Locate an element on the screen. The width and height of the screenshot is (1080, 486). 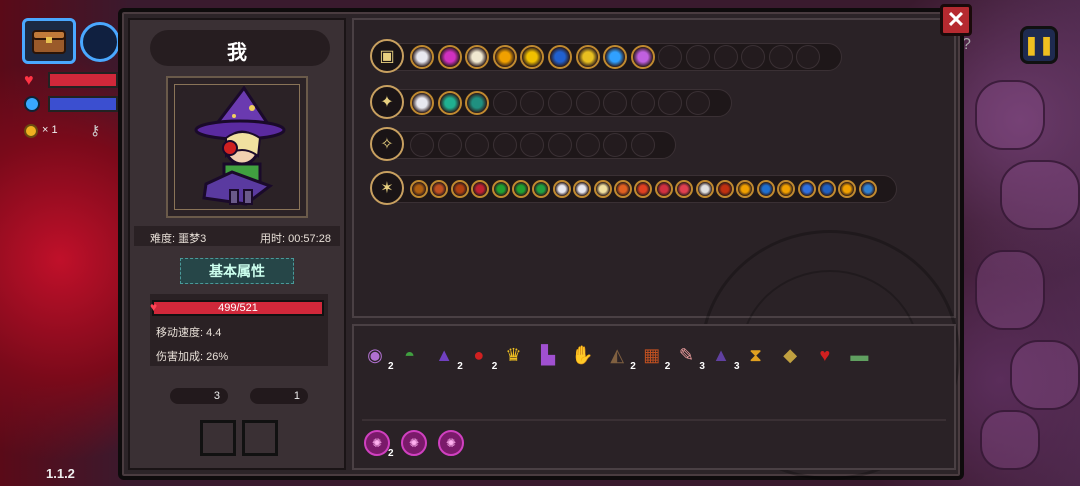
wizard-hat-icon: ▲ is located at coordinates (444, 355).